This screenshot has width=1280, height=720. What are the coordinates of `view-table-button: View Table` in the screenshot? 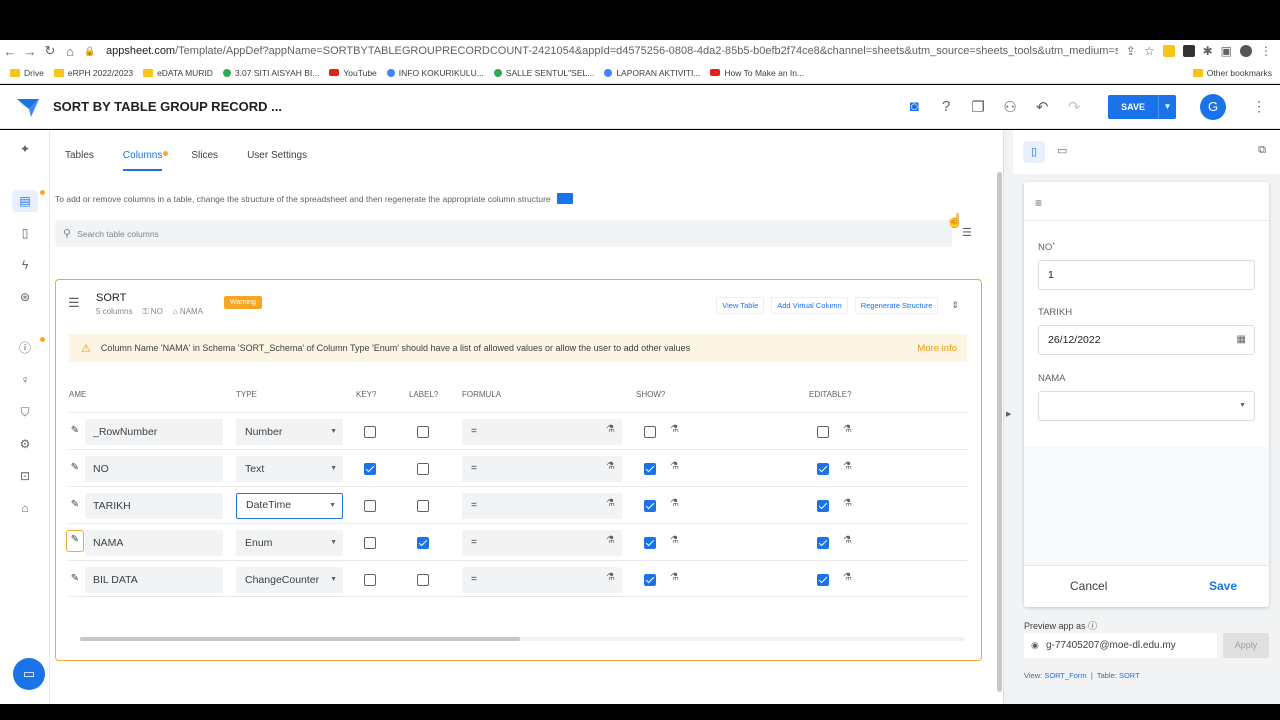 It's located at (740, 305).